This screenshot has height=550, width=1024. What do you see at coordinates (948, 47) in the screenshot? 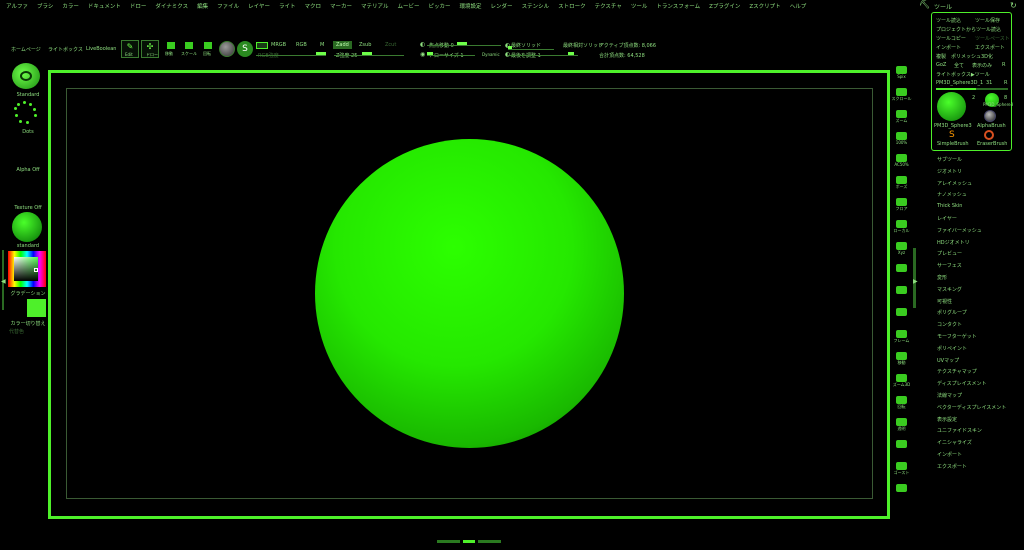
I see `import-button: インポート` at bounding box center [948, 47].